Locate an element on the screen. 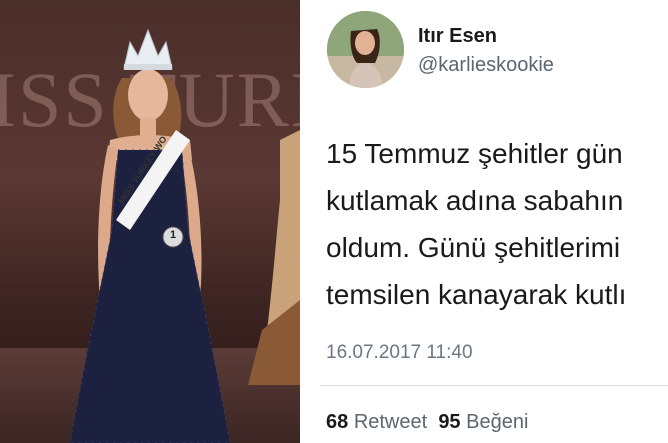  image-divider is located at coordinates (310, 221).